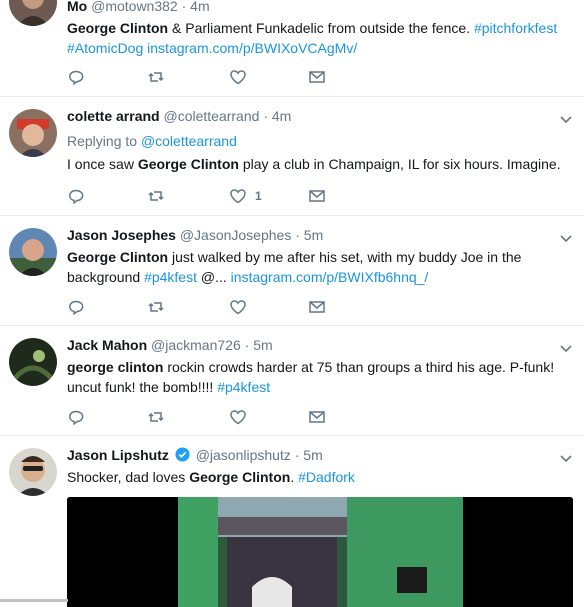 The width and height of the screenshot is (584, 607). What do you see at coordinates (134, 7) in the screenshot?
I see `user-handle: @motown382` at bounding box center [134, 7].